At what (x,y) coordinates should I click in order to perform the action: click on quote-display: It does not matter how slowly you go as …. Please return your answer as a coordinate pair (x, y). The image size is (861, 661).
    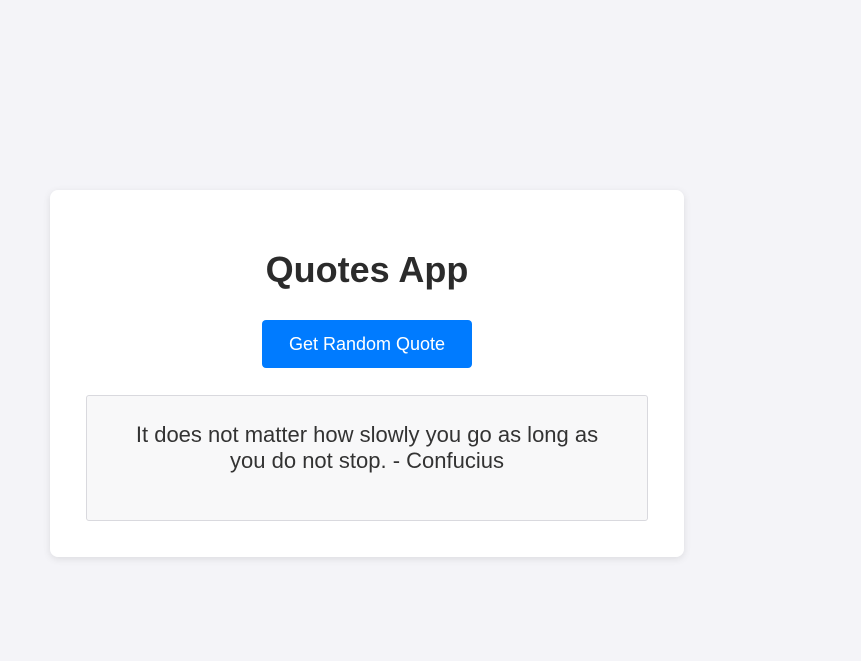
    Looking at the image, I should click on (367, 458).